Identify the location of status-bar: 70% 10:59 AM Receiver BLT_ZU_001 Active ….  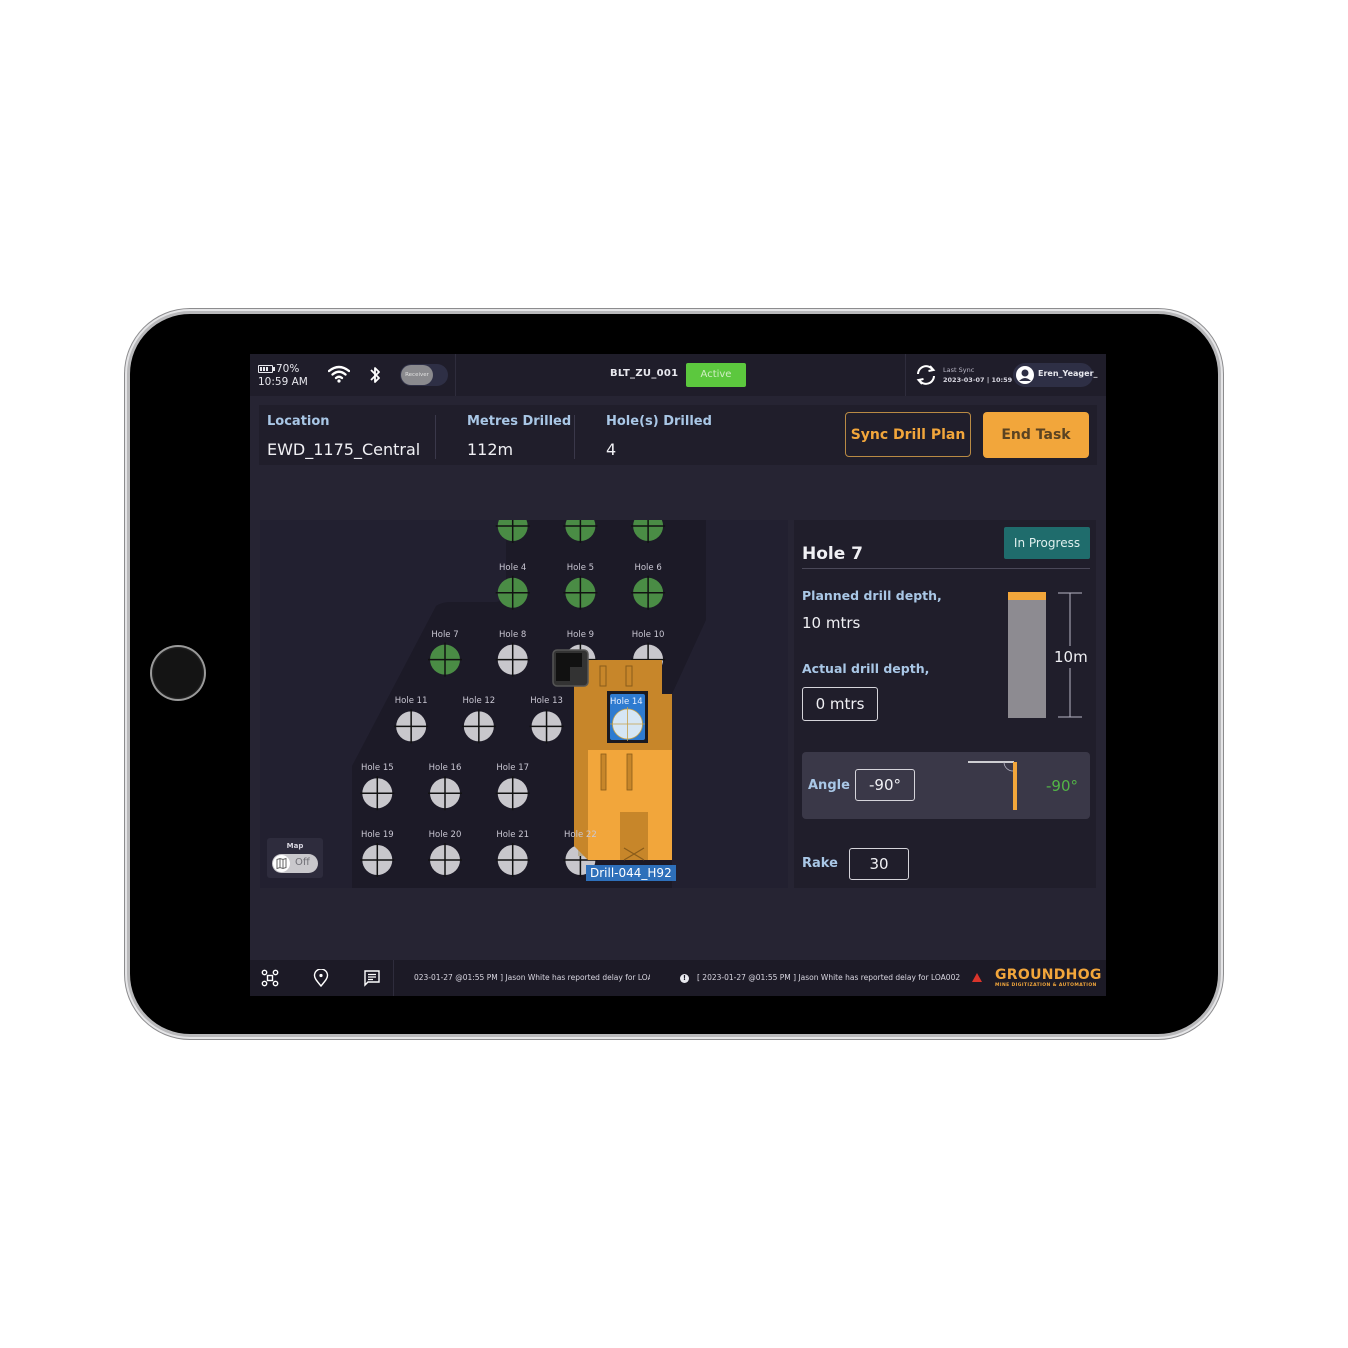
(678, 375).